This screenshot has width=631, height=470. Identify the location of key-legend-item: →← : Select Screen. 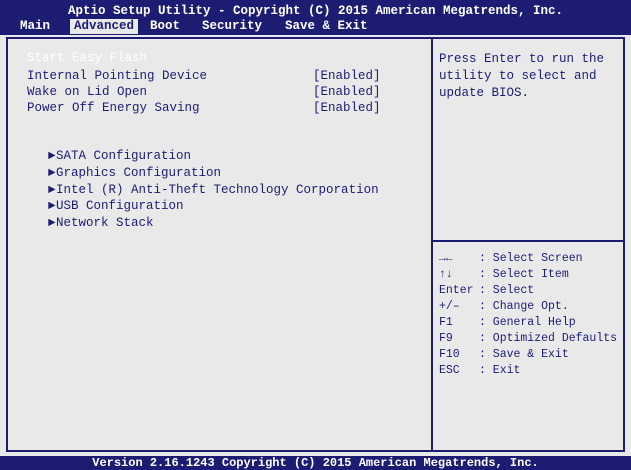
(511, 258).